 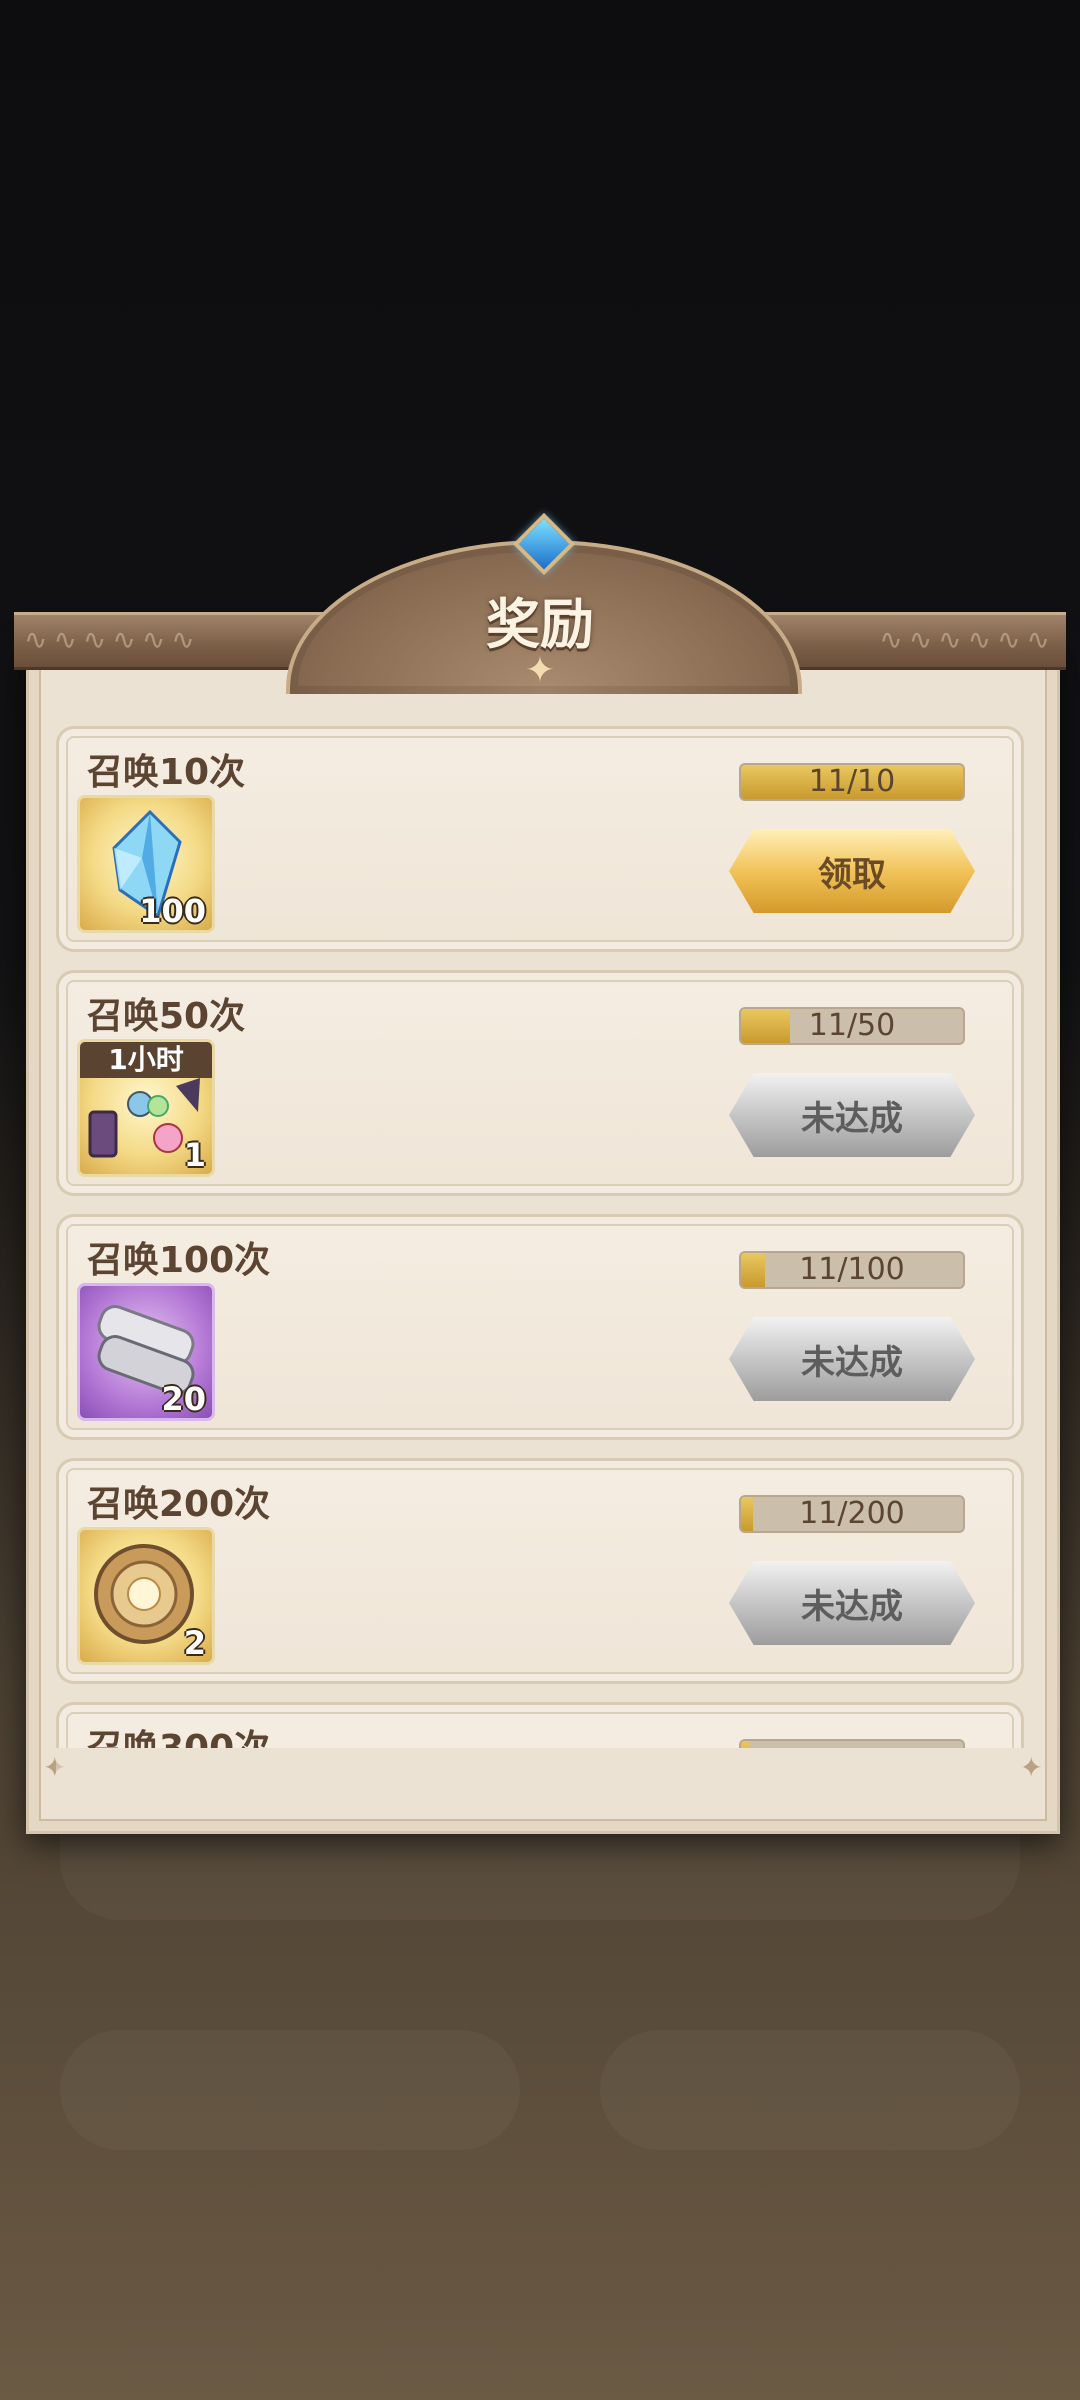 I want to click on progress-text: 11/100, so click(x=852, y=1269).